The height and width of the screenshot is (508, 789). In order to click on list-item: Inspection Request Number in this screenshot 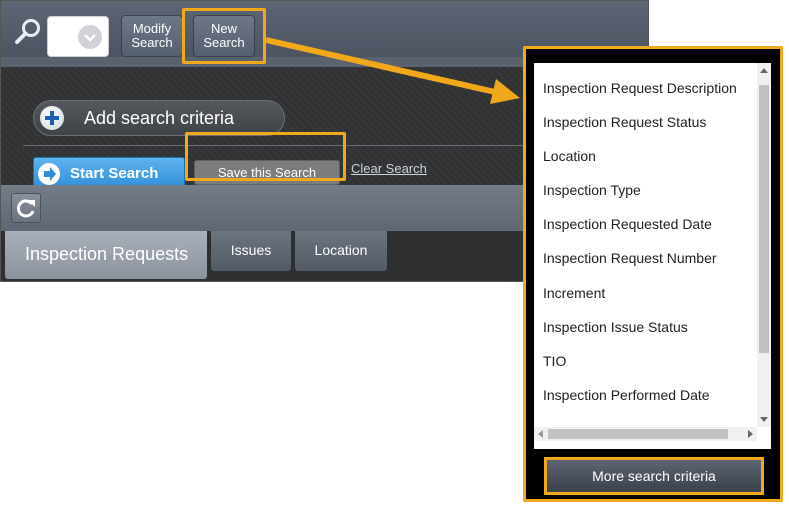, I will do `click(630, 258)`.